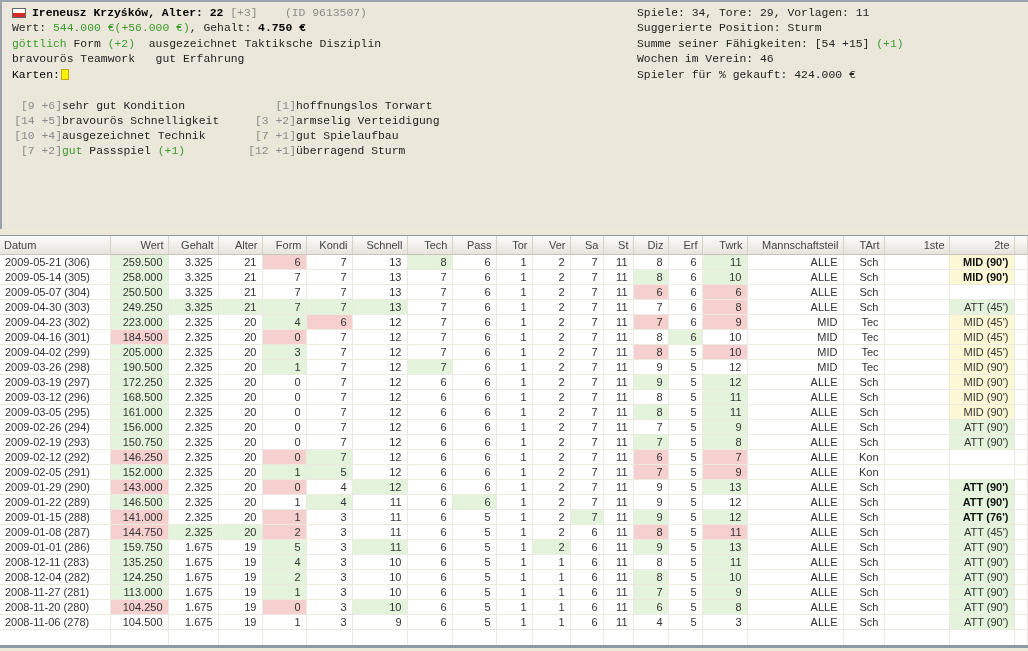 Image resolution: width=1028 pixels, height=651 pixels. What do you see at coordinates (618, 245) in the screenshot?
I see `column-header: St` at bounding box center [618, 245].